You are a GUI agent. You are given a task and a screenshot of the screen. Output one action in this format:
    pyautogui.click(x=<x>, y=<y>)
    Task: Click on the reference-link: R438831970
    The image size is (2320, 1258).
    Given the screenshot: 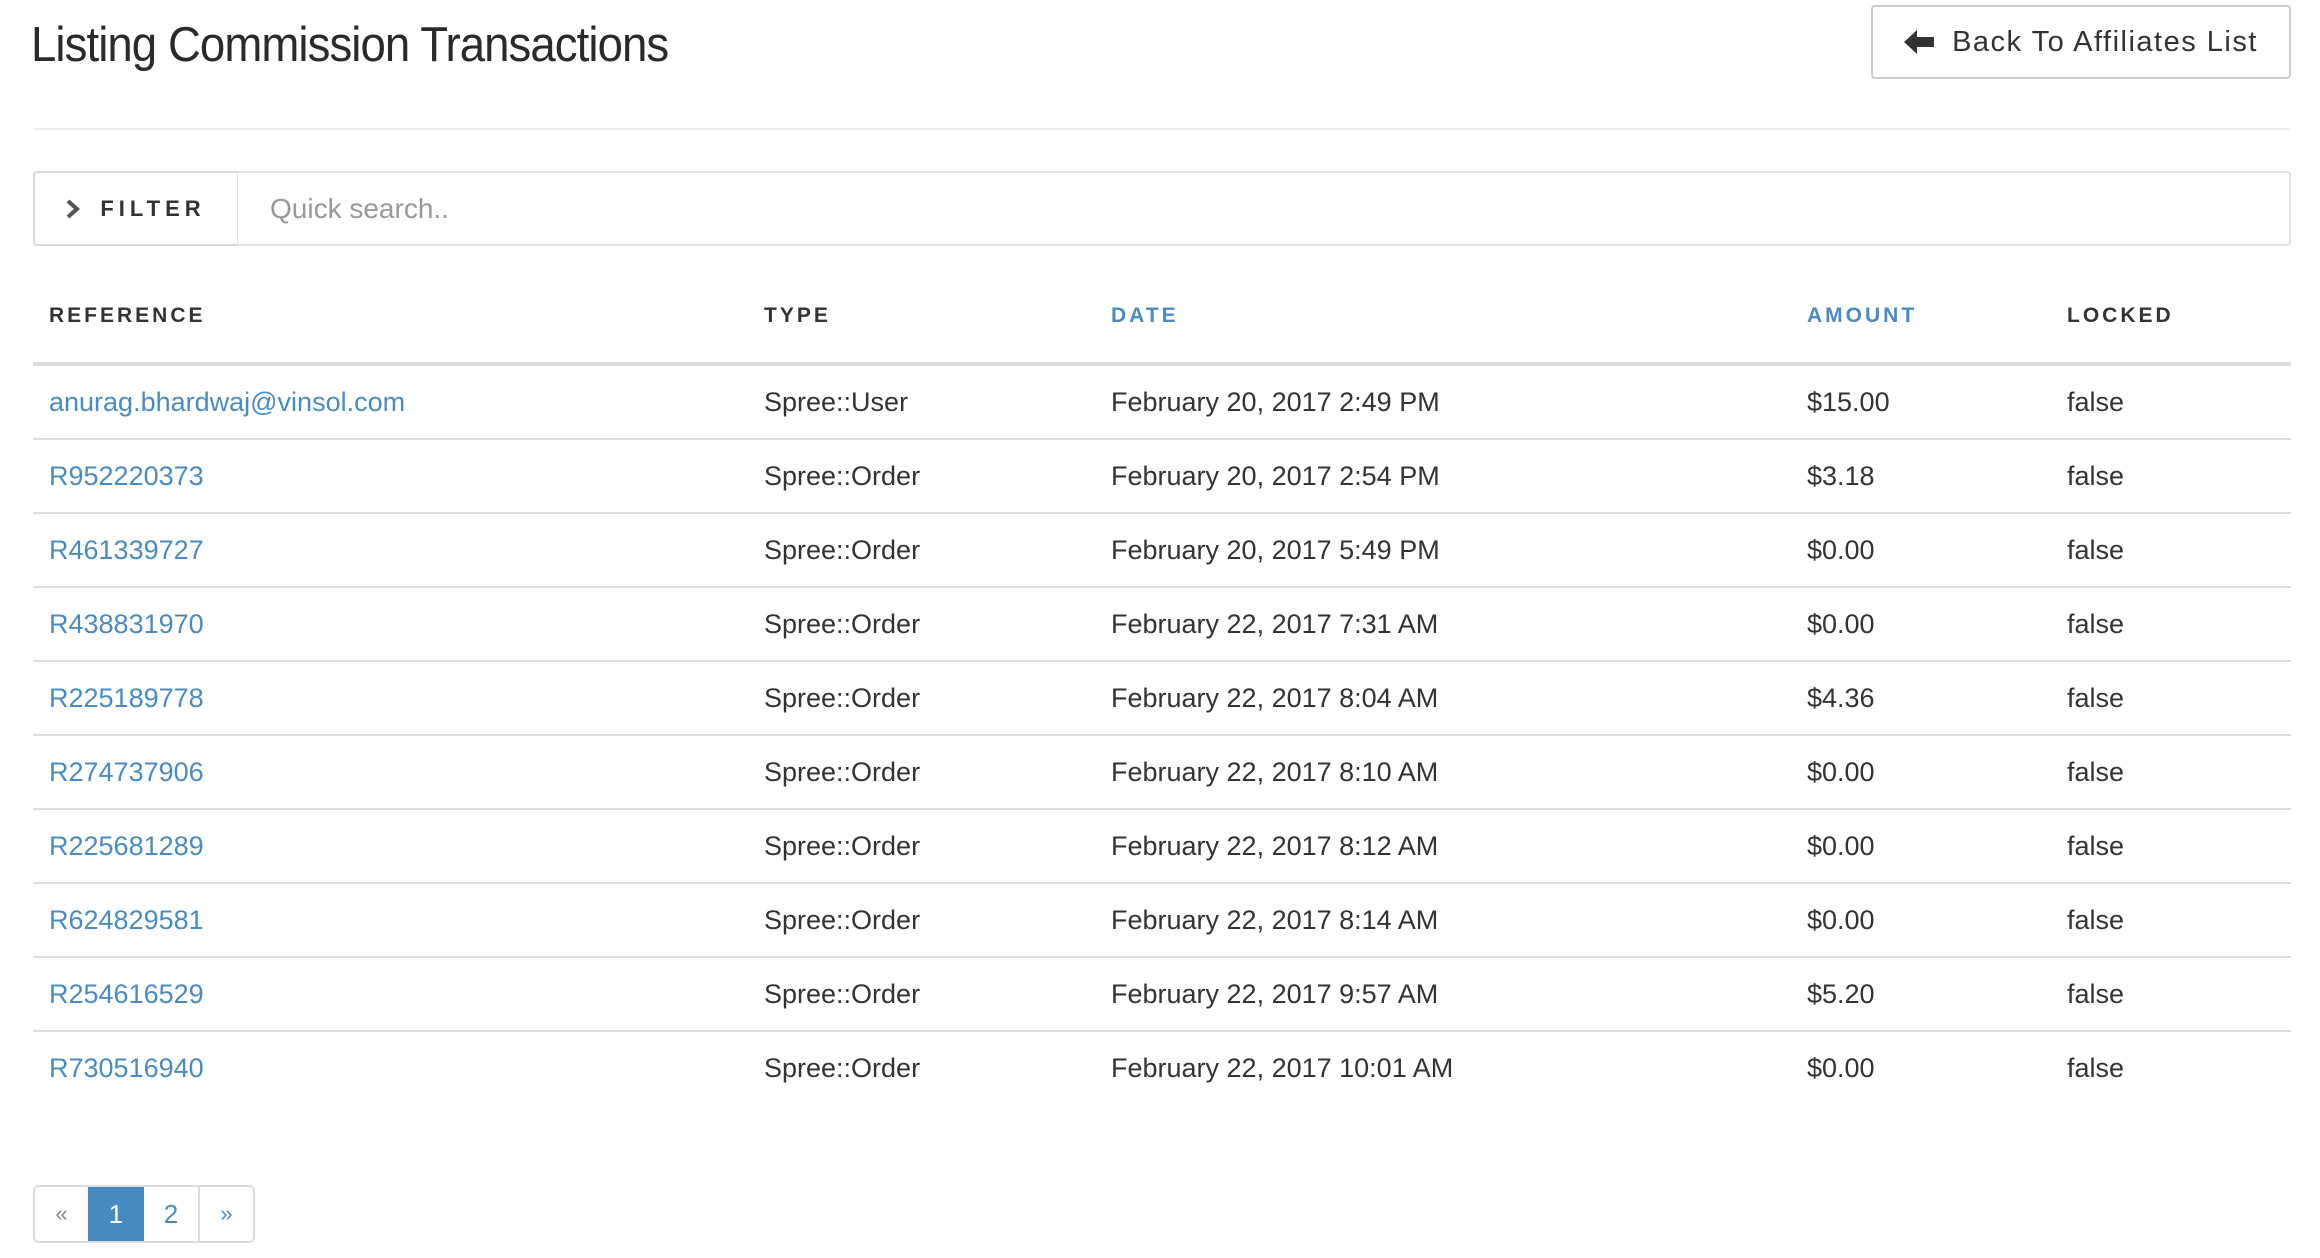 What is the action you would take?
    pyautogui.click(x=126, y=624)
    